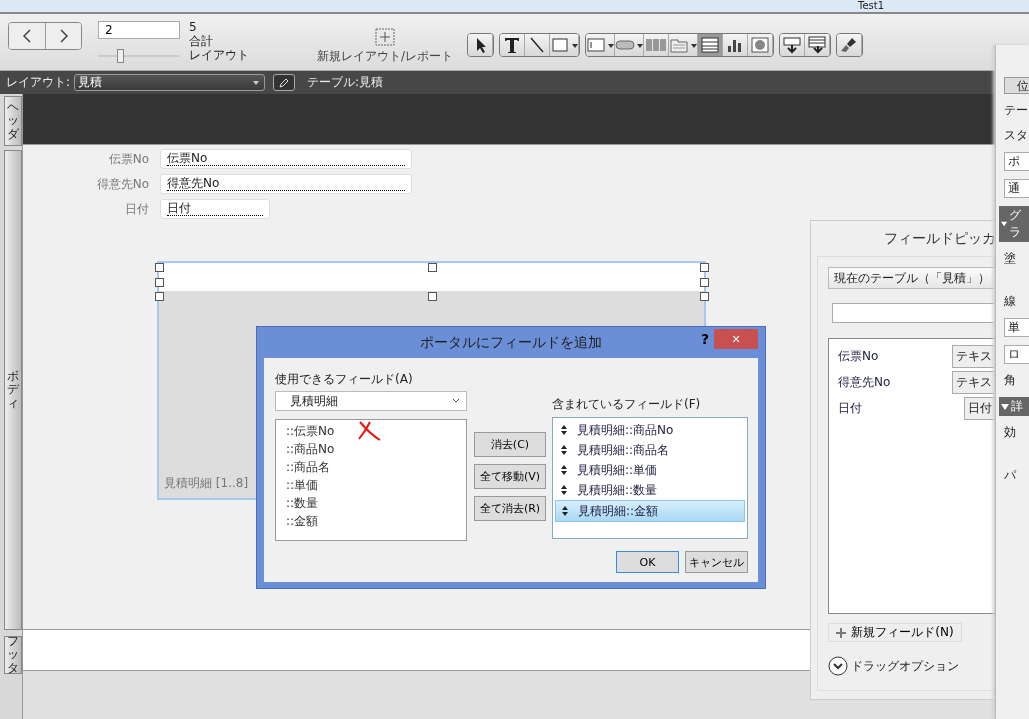 This screenshot has height=719, width=1029. Describe the element at coordinates (912, 278) in the screenshot. I see `table-dropdown: 現在のテーブル（「見積」）` at that location.